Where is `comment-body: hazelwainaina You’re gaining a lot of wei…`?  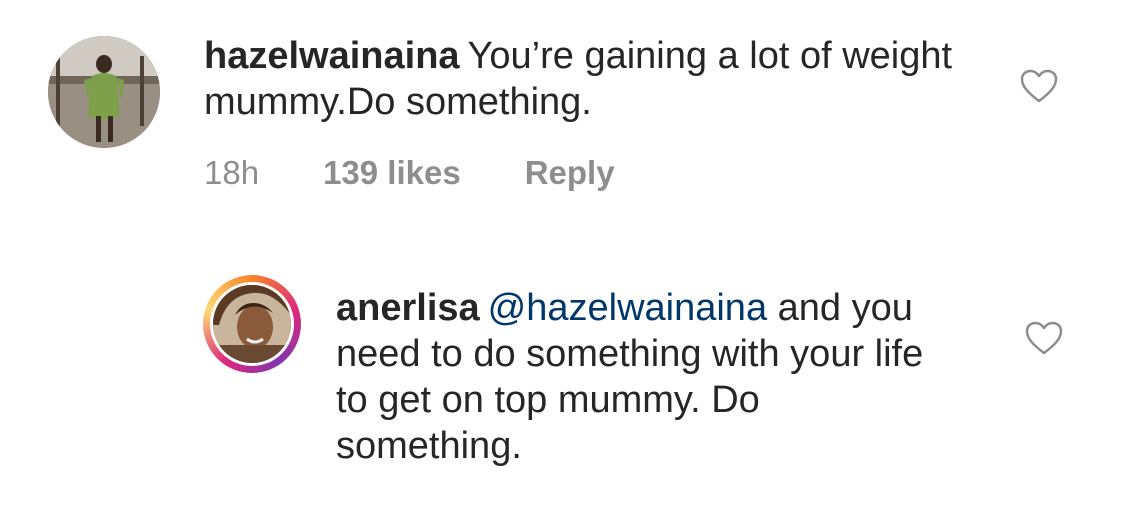
comment-body: hazelwainaina You’re gaining a lot of wei… is located at coordinates (584, 79).